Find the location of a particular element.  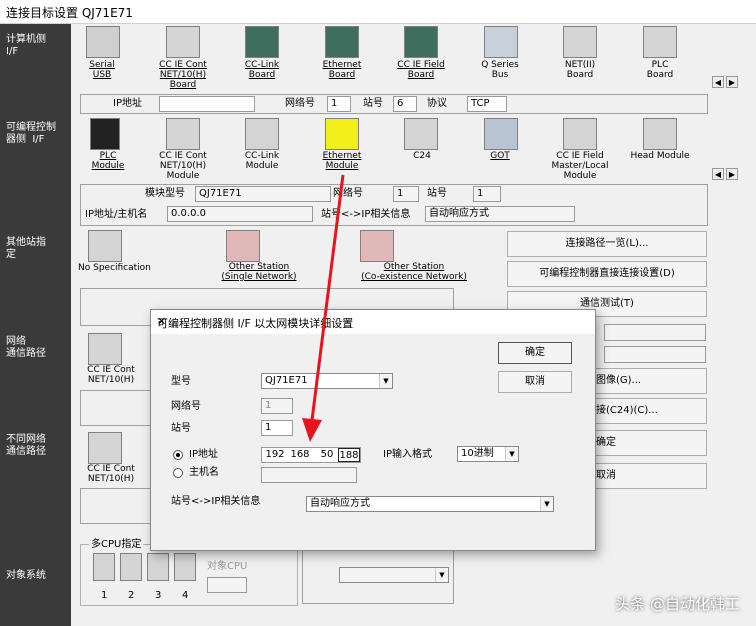

arrow-line is located at coordinates (327, 297).